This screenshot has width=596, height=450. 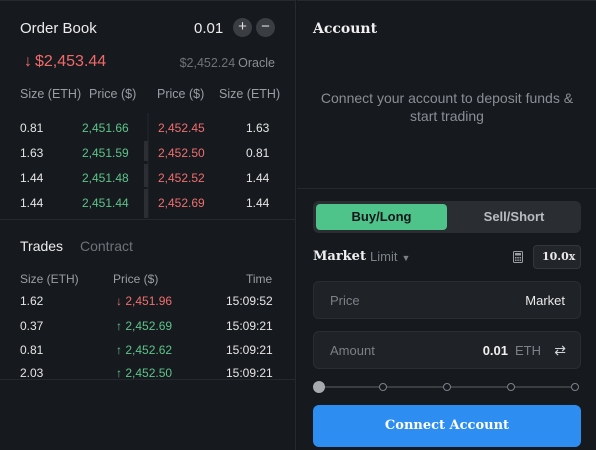 What do you see at coordinates (209, 28) in the screenshot?
I see `size-step-value: 0.01` at bounding box center [209, 28].